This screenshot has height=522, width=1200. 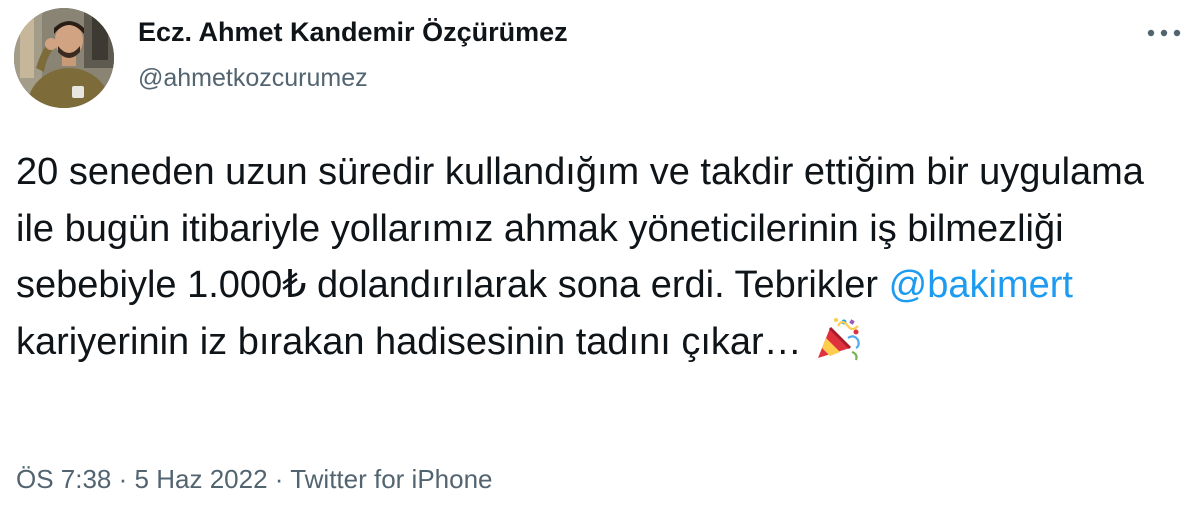 I want to click on author-handle: @ahmetkozcurumez, so click(x=253, y=78).